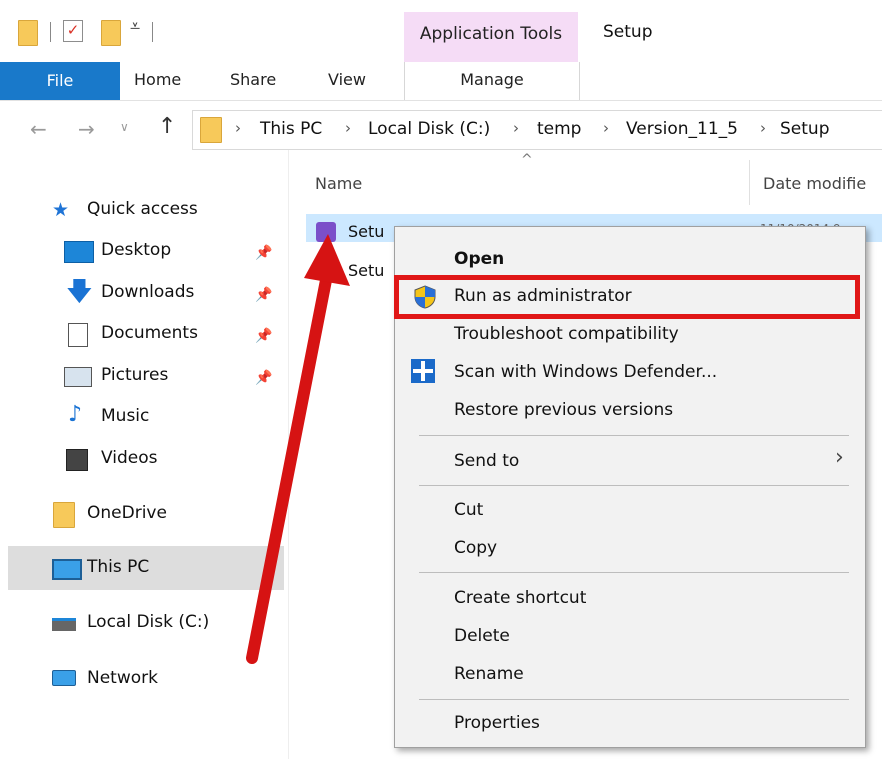 The height and width of the screenshot is (759, 882). Describe the element at coordinates (749, 182) in the screenshot. I see `column-divider` at that location.